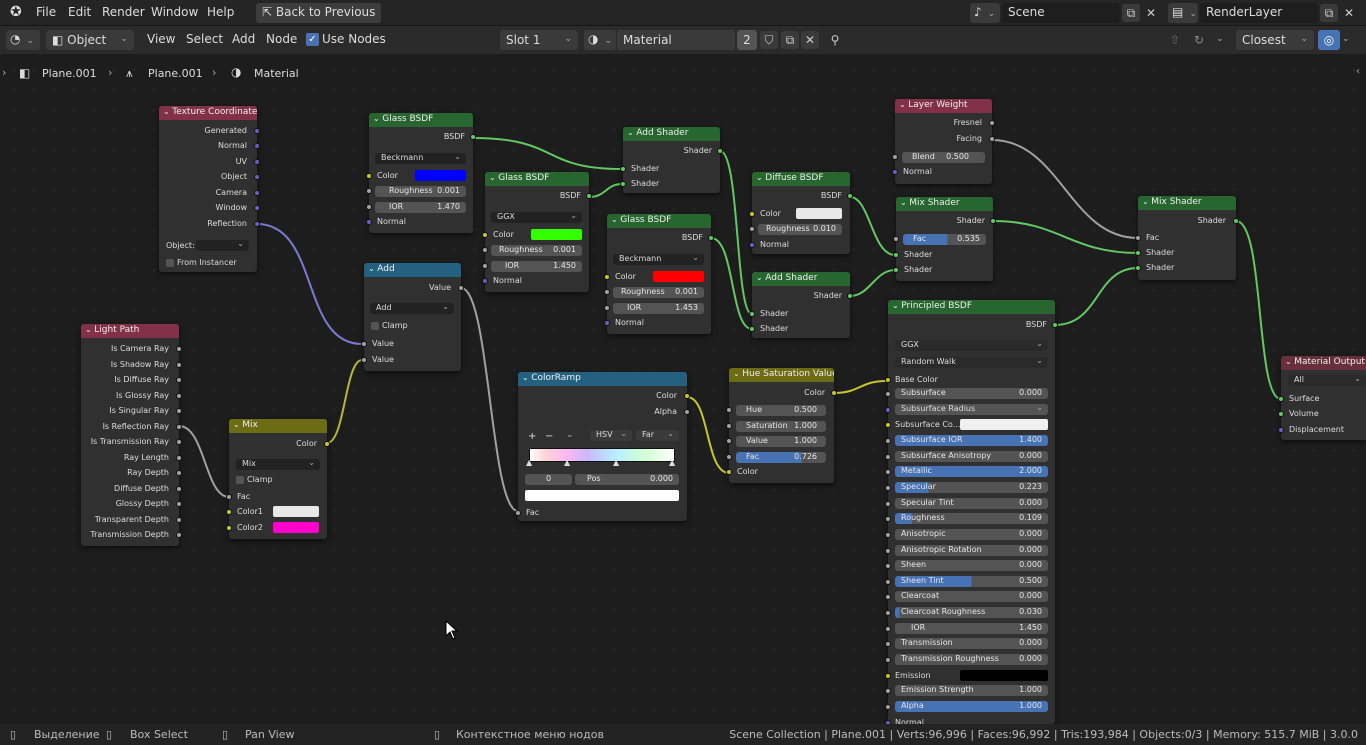 The width and height of the screenshot is (1366, 745). What do you see at coordinates (208, 113) in the screenshot?
I see `node-header: Texture Coordinate` at bounding box center [208, 113].